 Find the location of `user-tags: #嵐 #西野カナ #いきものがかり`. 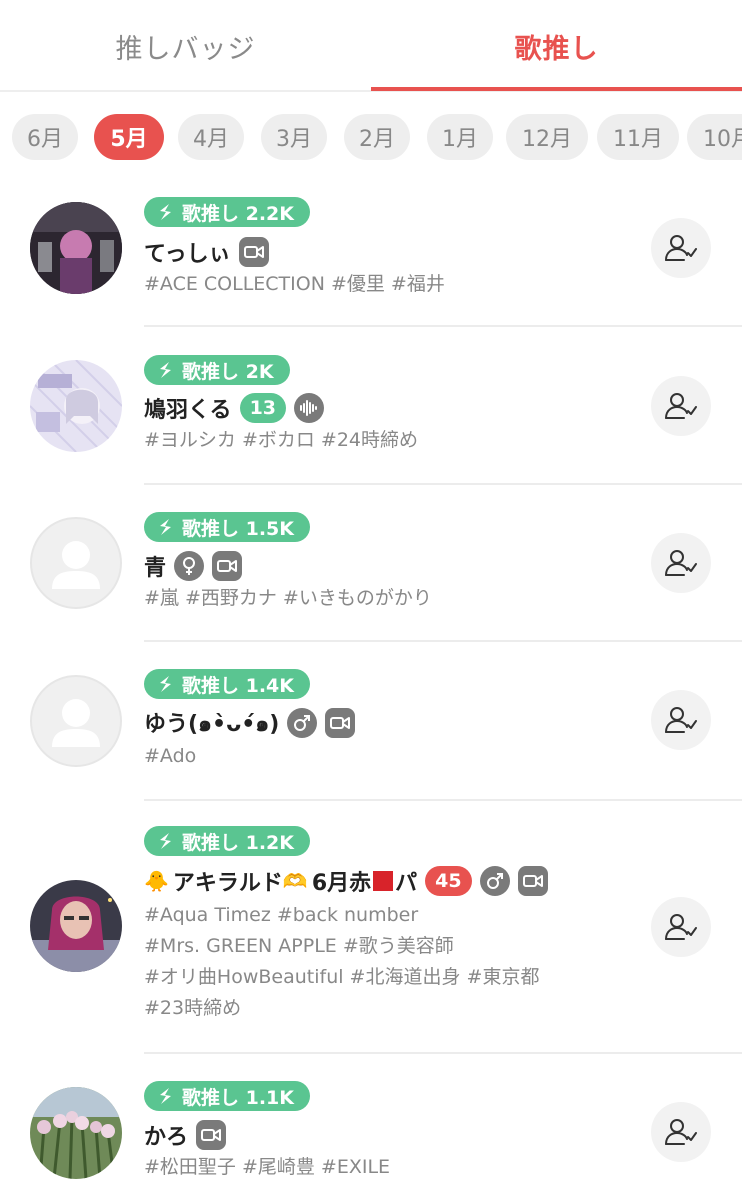

user-tags: #嵐 #西野カナ #いきものがかり is located at coordinates (288, 598).